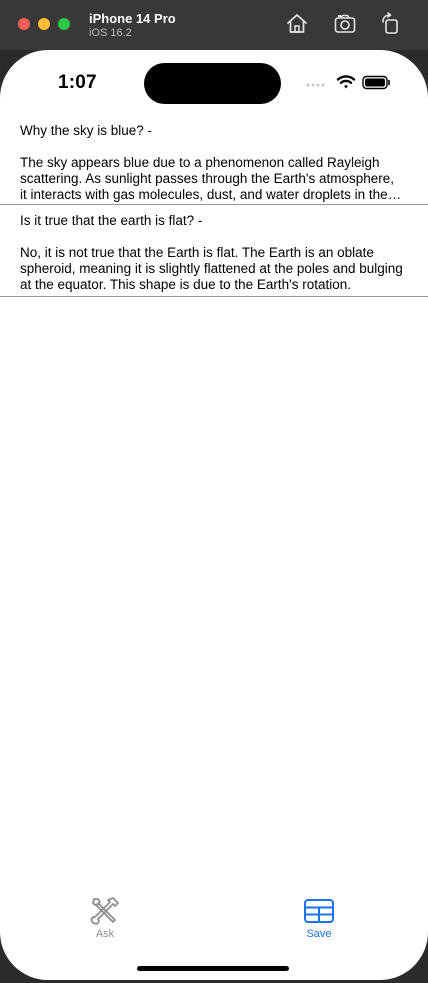 This screenshot has height=983, width=428. Describe the element at coordinates (24, 24) in the screenshot. I see `close-window-button` at that location.